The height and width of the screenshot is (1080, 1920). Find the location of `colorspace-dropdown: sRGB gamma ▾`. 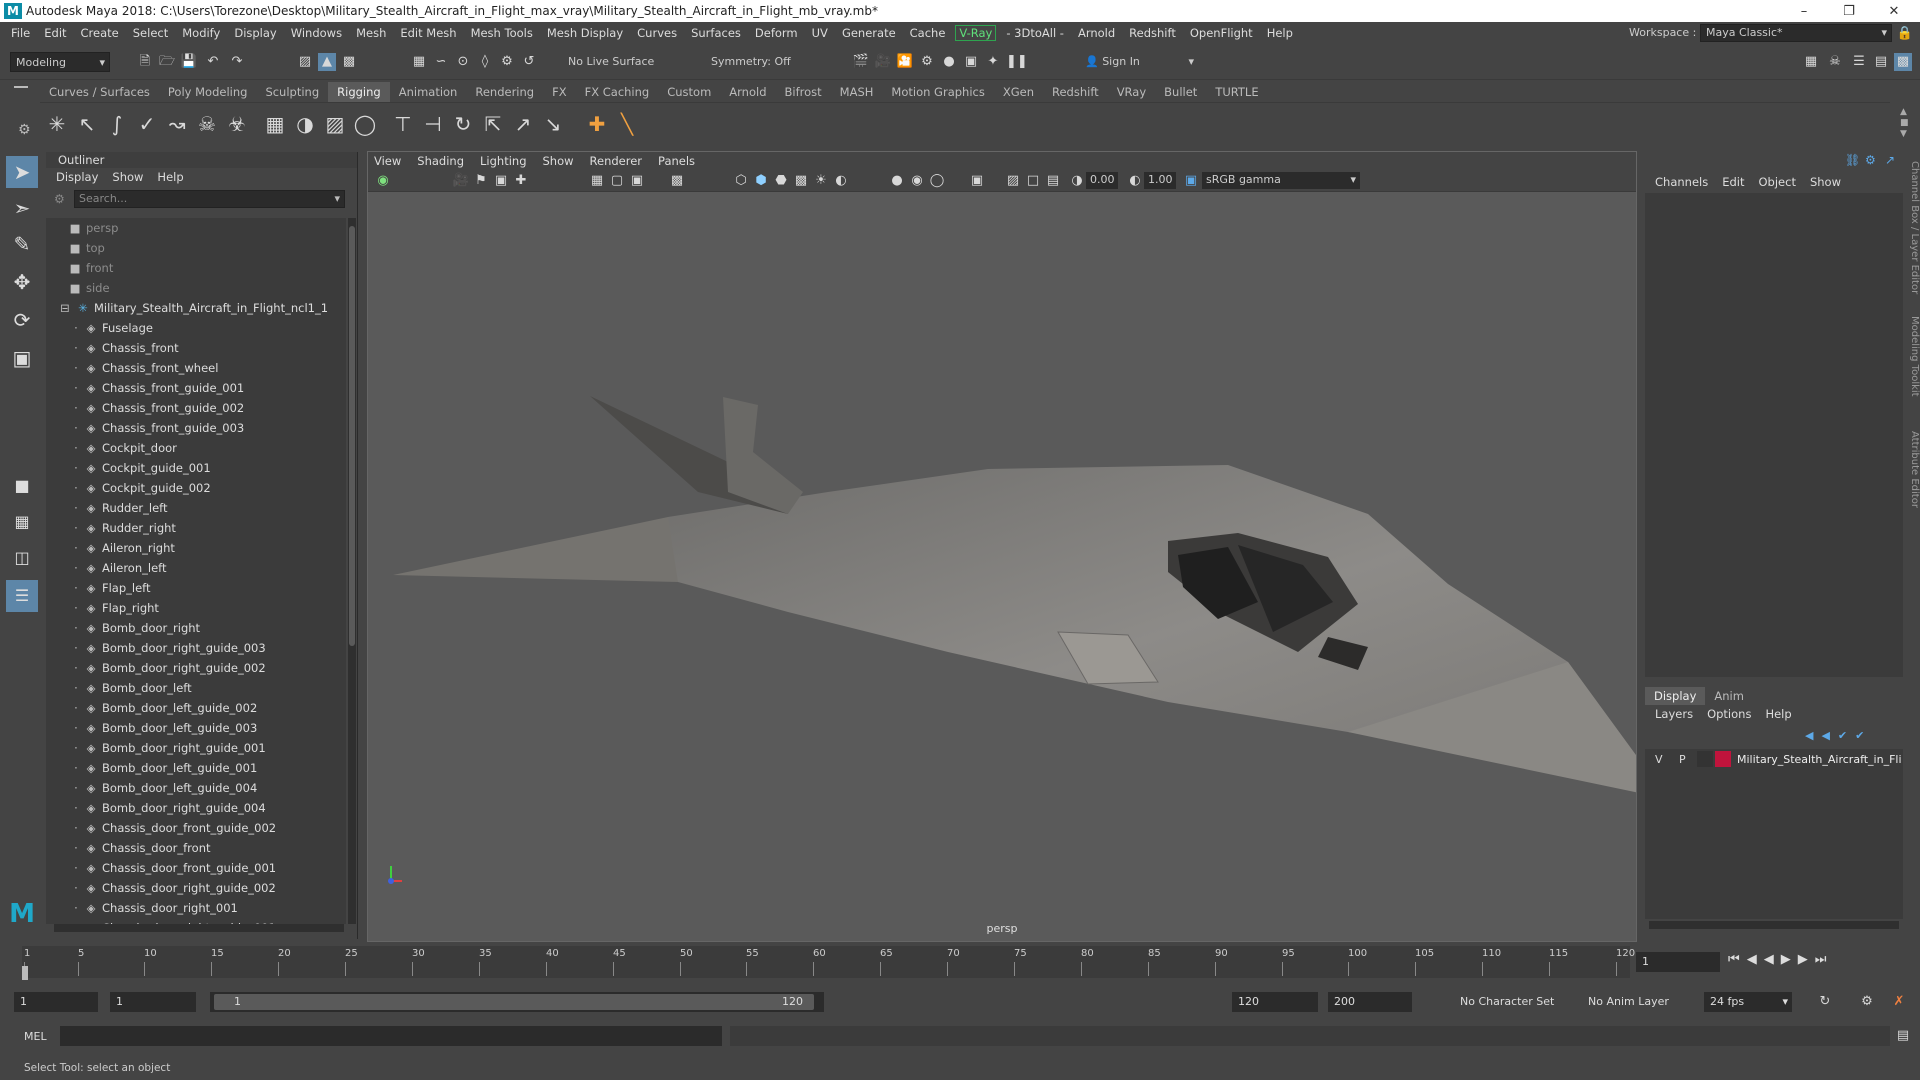

colorspace-dropdown: sRGB gamma ▾ is located at coordinates (1281, 180).